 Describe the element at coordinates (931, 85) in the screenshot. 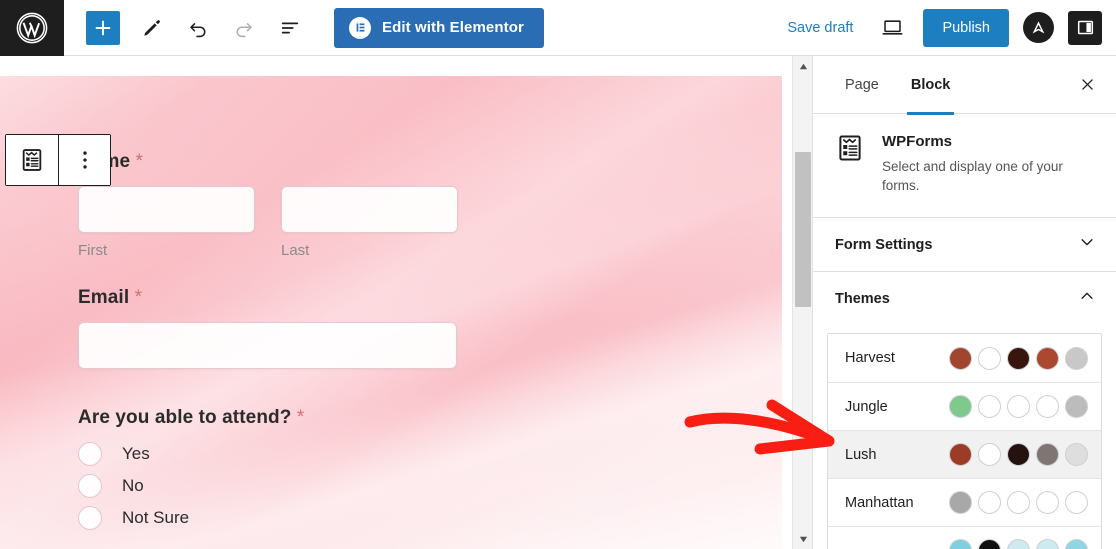

I see `tab-block: Block` at that location.